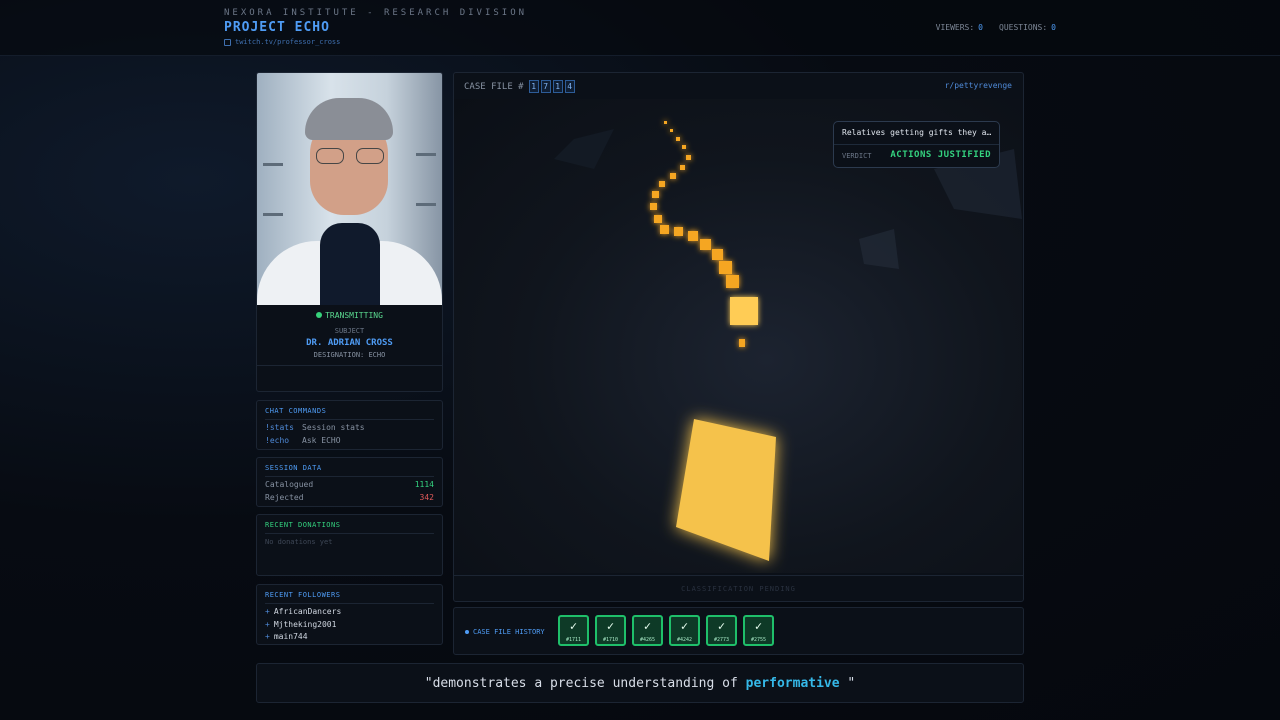 This screenshot has height=720, width=1280. Describe the element at coordinates (333, 427) in the screenshot. I see `command-desc: Session stats` at that location.